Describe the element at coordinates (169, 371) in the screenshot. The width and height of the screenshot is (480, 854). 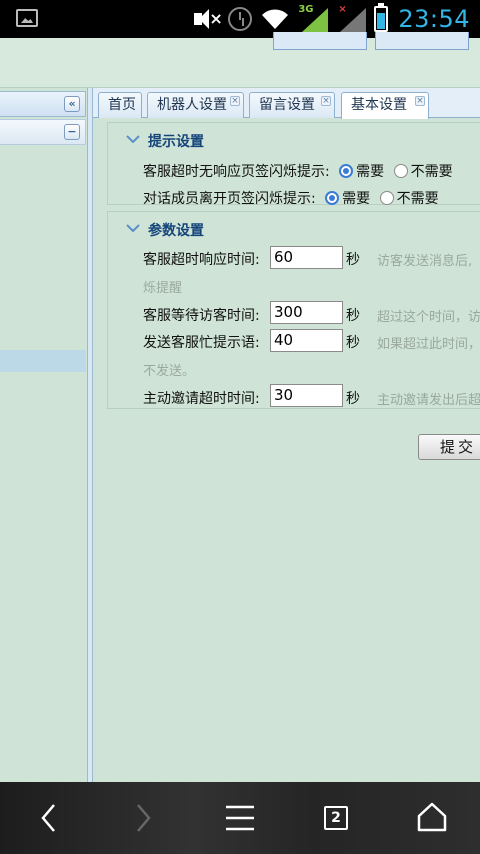
I see `field-hint: 不发送。` at that location.